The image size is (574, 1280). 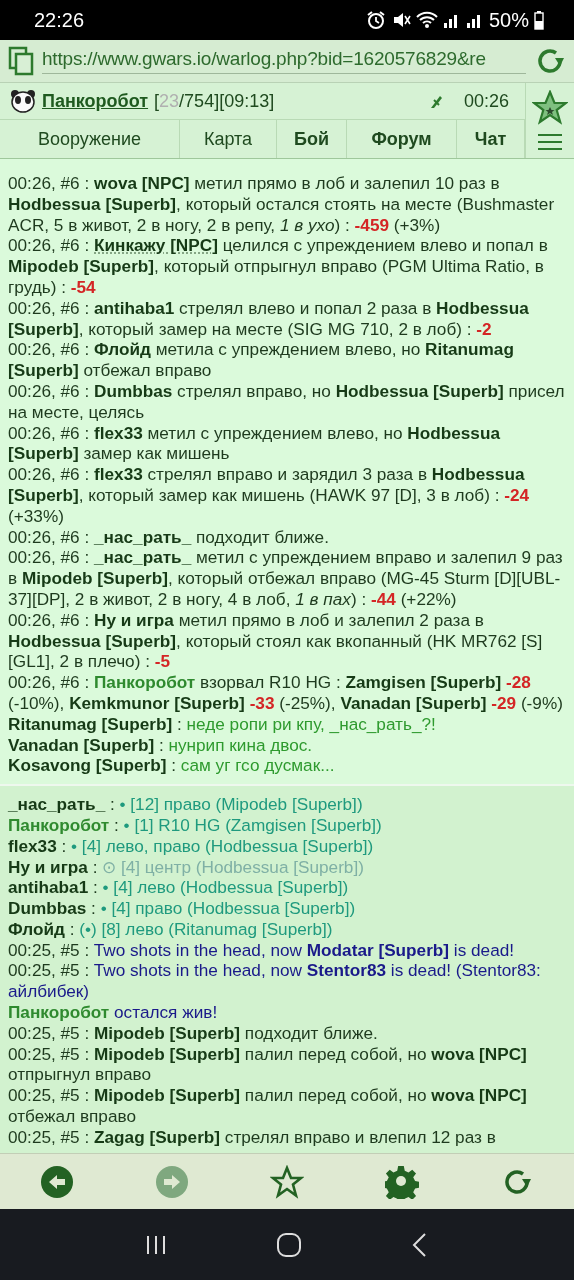 What do you see at coordinates (508, 20) in the screenshot?
I see `battery-percent: 50%` at bounding box center [508, 20].